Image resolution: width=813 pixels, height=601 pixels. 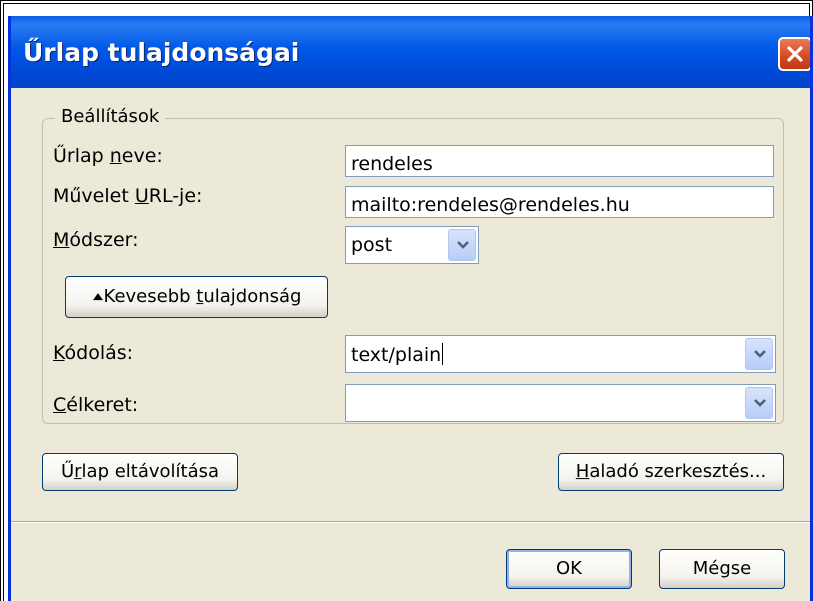 I want to click on ok-button: OK, so click(x=569, y=569).